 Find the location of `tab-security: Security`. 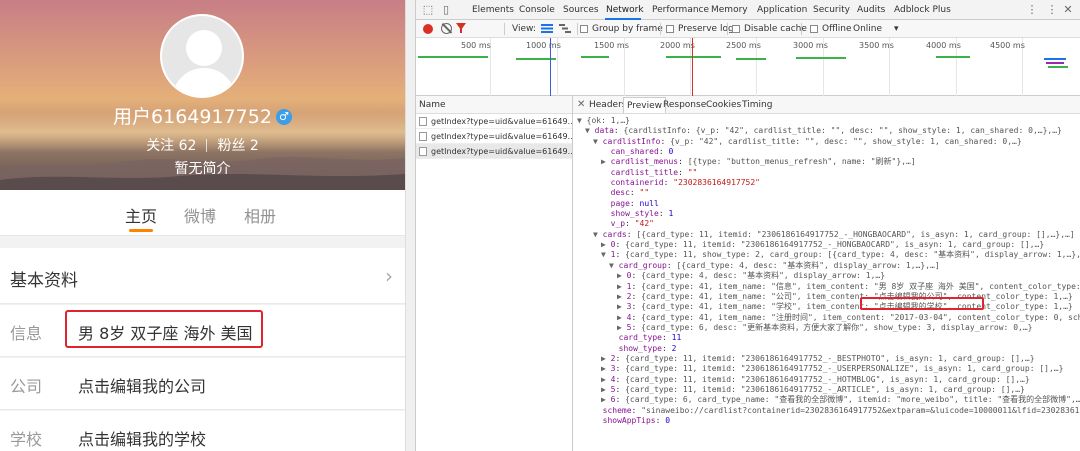

tab-security: Security is located at coordinates (831, 10).